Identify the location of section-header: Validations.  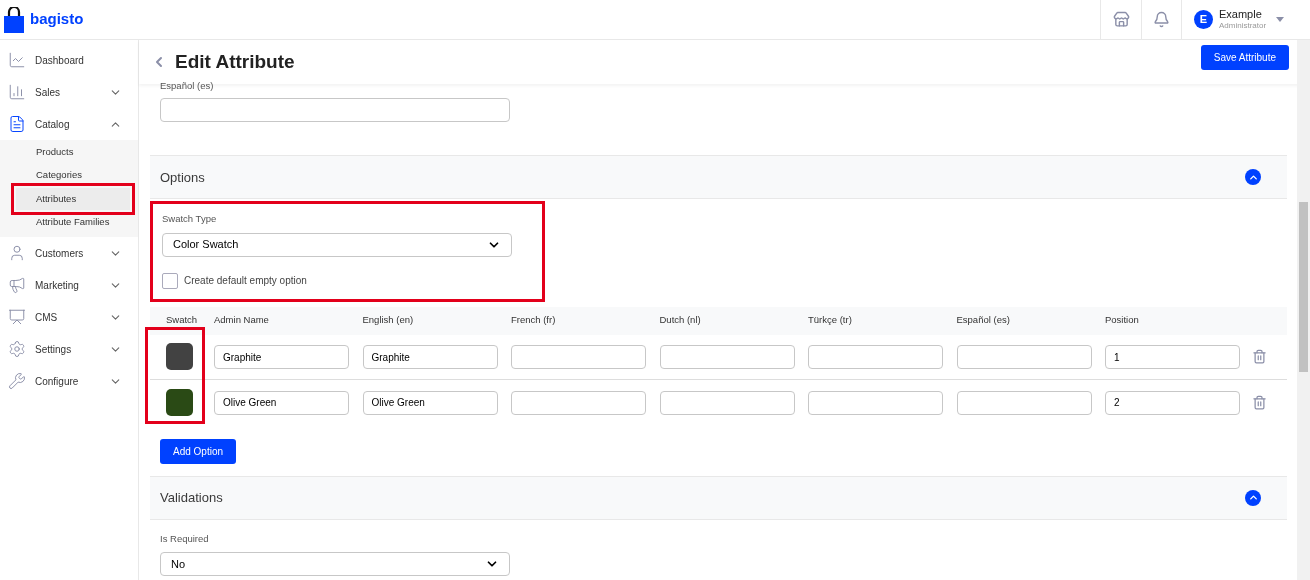
(718, 497).